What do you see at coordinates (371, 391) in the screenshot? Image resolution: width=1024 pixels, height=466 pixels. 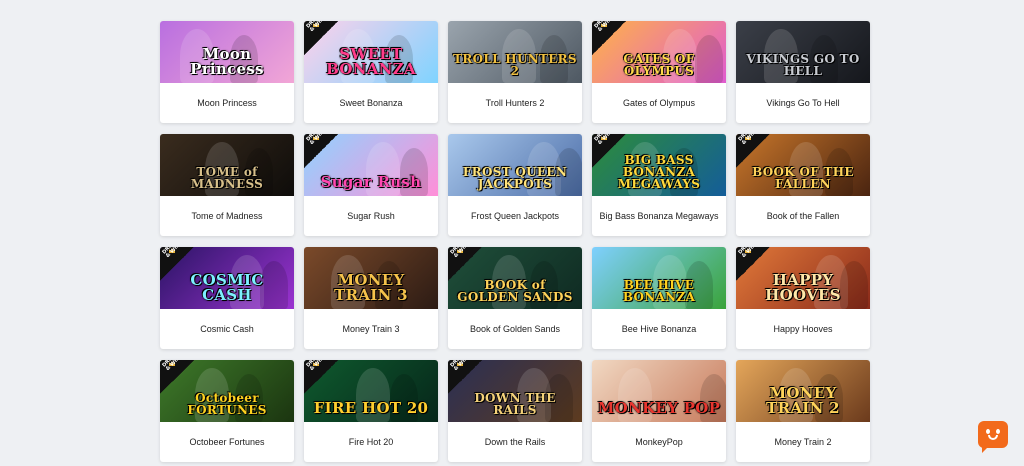 I see `game-thumbnail: FIRE HOT 20 DROPS & WINS` at bounding box center [371, 391].